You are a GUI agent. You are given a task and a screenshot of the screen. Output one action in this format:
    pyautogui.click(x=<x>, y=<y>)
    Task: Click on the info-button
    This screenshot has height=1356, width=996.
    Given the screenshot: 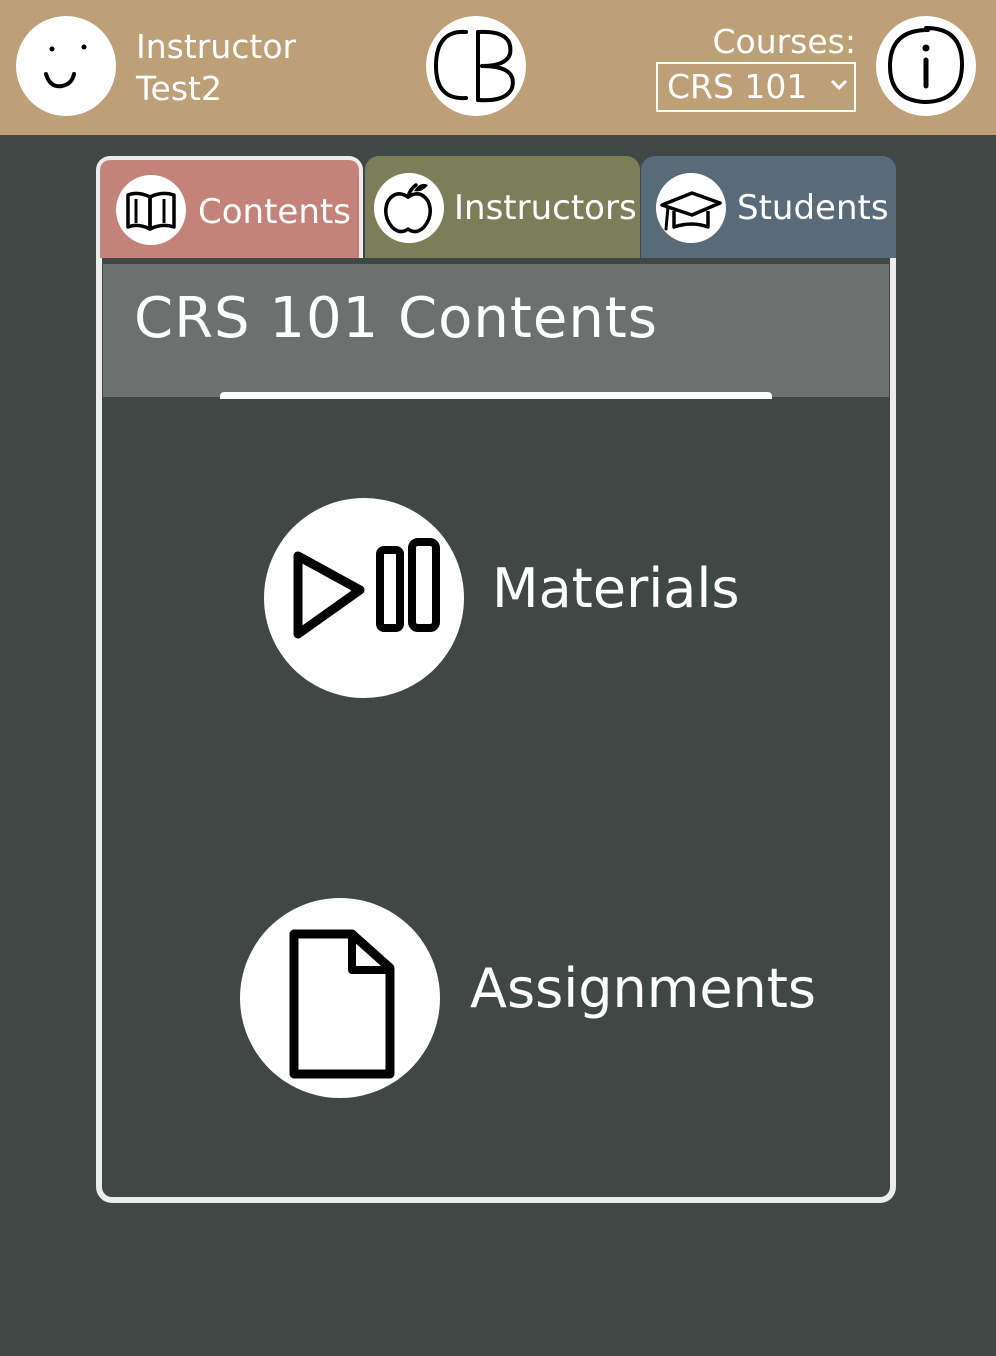 What is the action you would take?
    pyautogui.click(x=926, y=66)
    